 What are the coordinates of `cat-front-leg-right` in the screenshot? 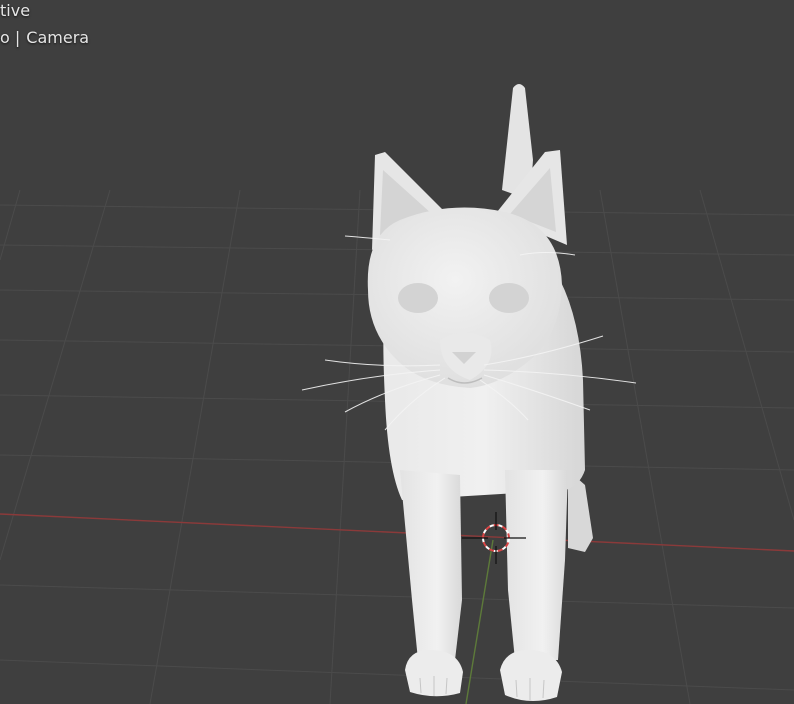 It's located at (536, 565).